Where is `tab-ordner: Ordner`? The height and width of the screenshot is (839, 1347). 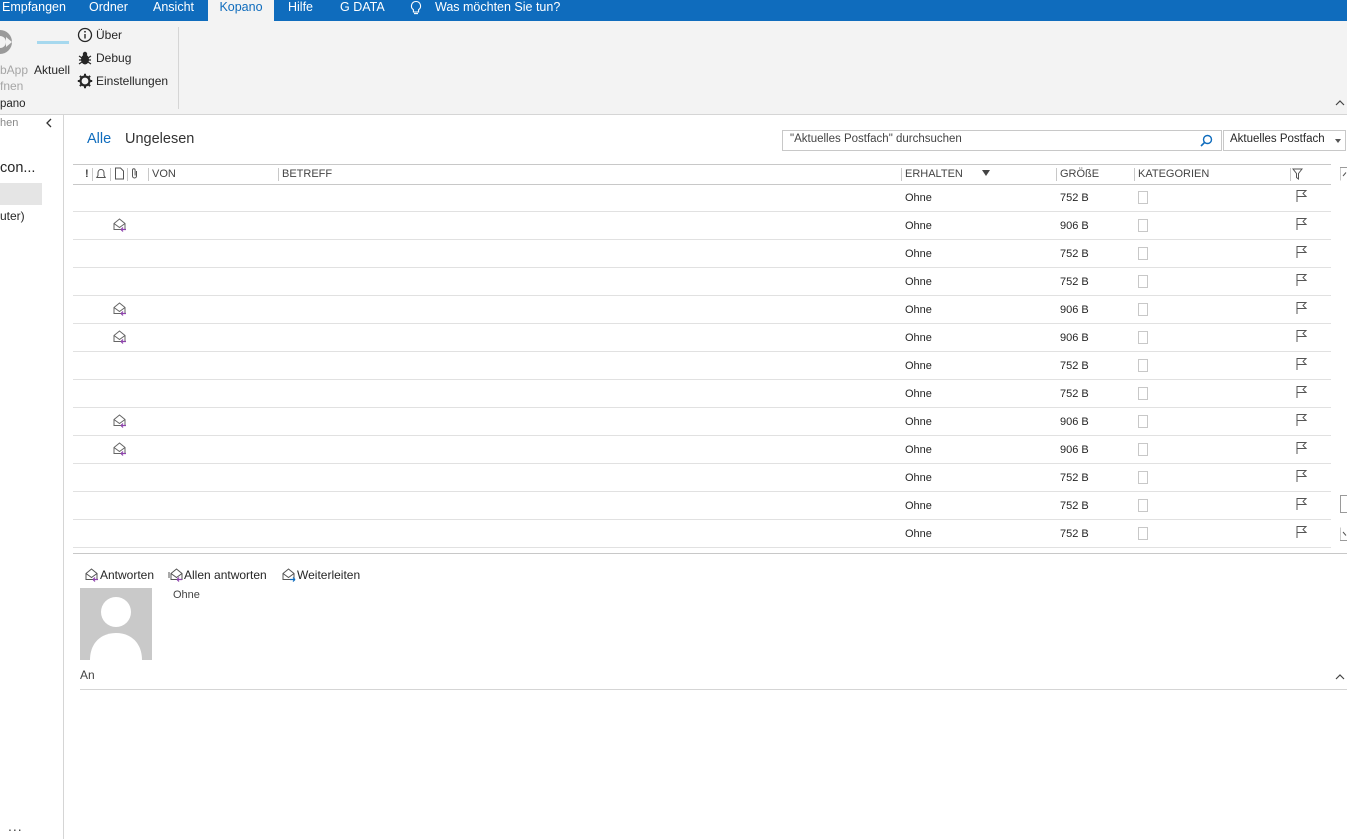 tab-ordner: Ordner is located at coordinates (108, 10).